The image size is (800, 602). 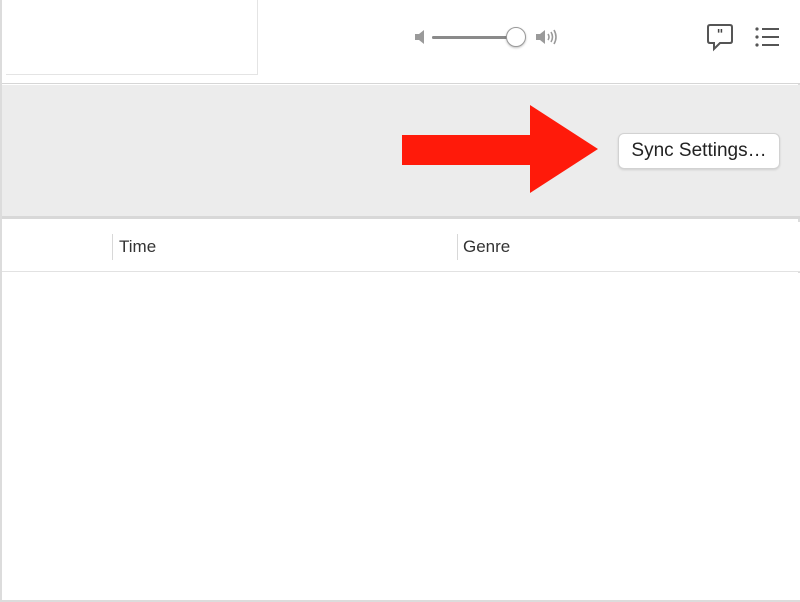 I want to click on up-next-list-icon, so click(x=767, y=40).